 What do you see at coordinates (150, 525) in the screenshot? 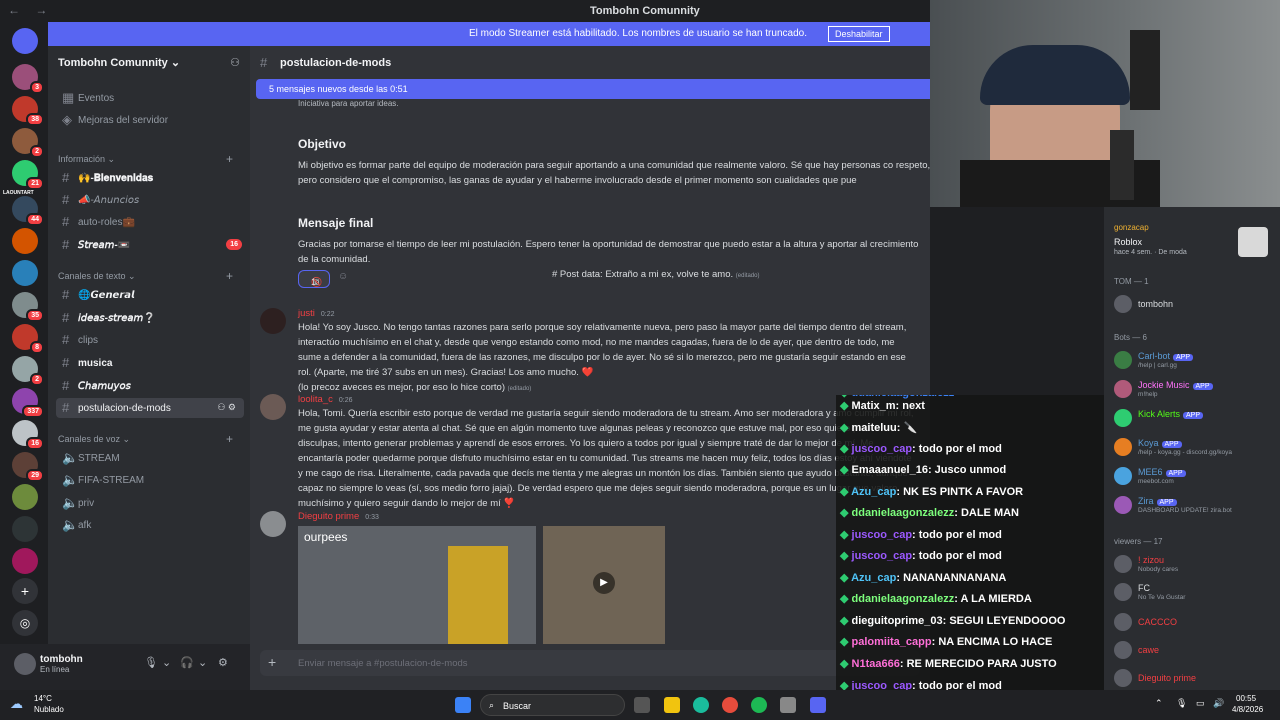
I see `voice-channel-afk: 🔈 afk` at bounding box center [150, 525].